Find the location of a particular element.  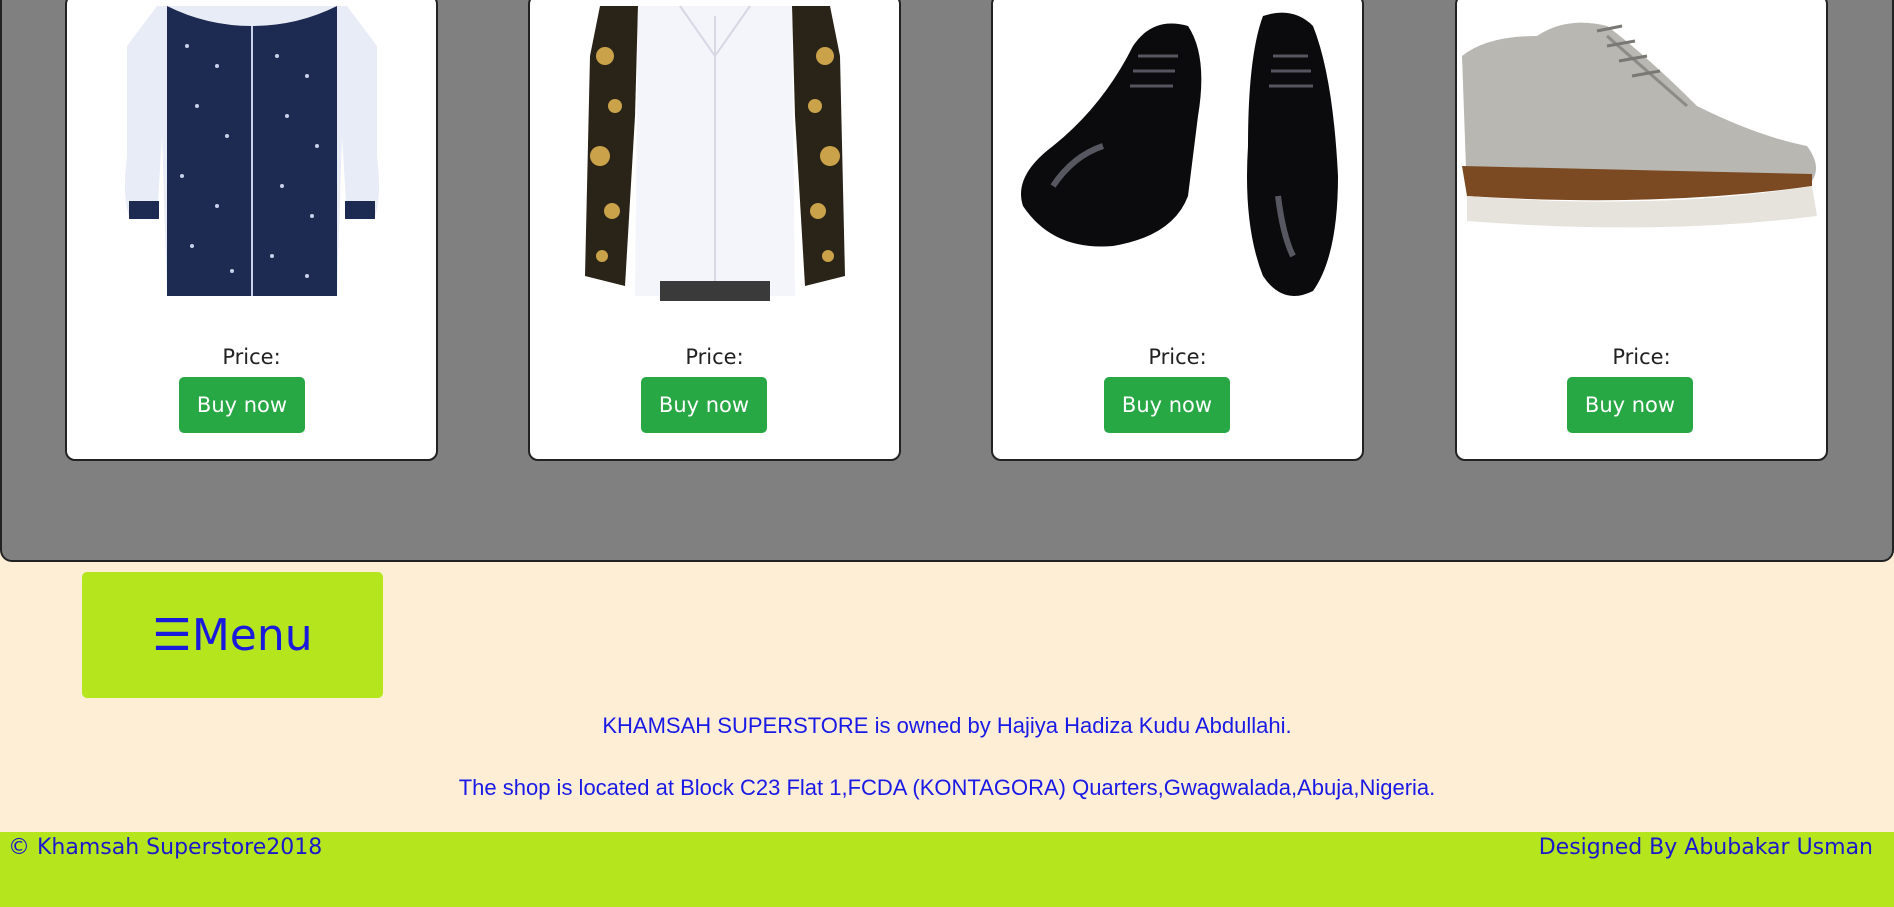

footer-designer: Designed By Abubakar Usman is located at coordinates (1705, 847).